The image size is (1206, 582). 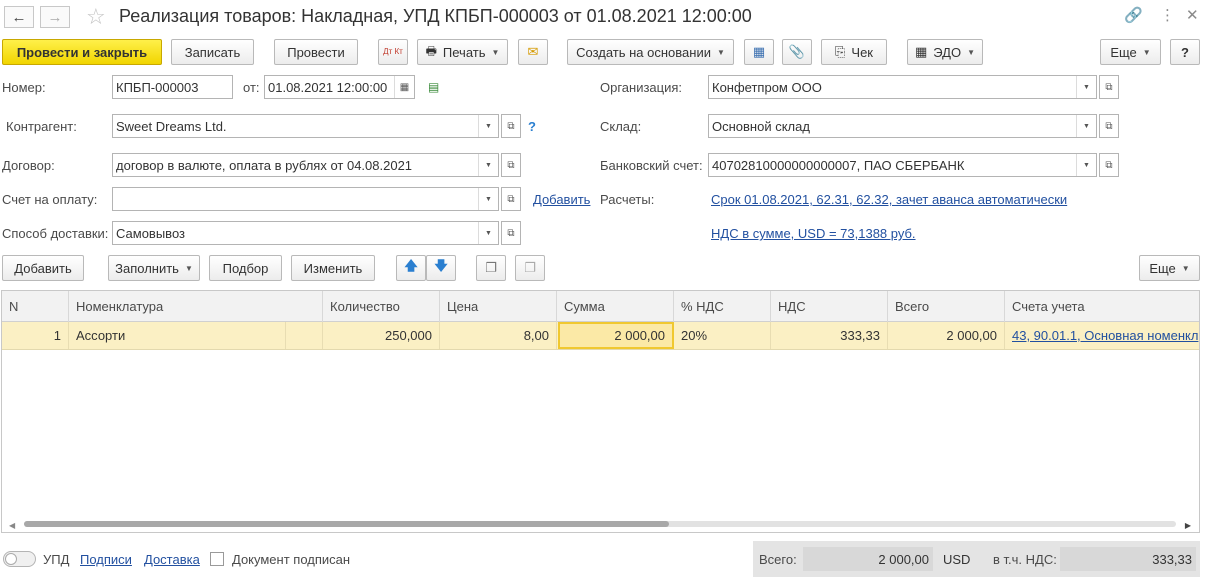 I want to click on move-up-button: 🡅, so click(x=411, y=268).